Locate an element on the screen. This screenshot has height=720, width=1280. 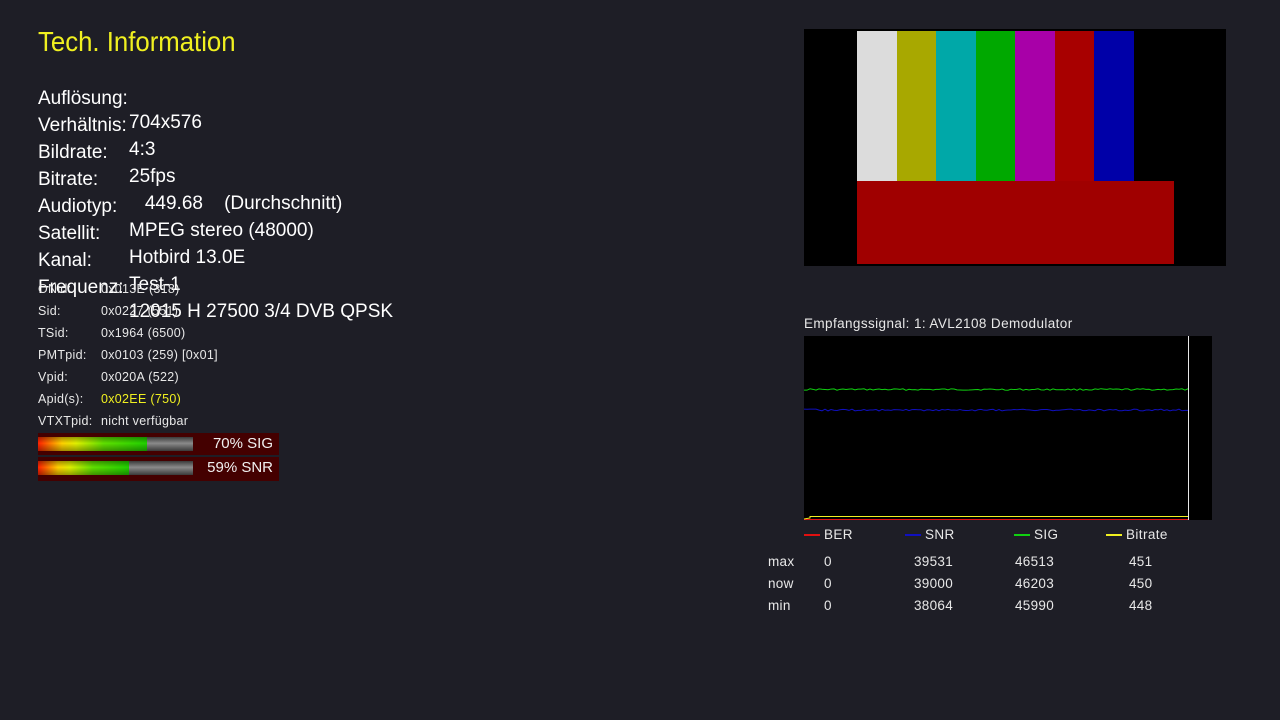
info-value: 25fps is located at coordinates (152, 176).